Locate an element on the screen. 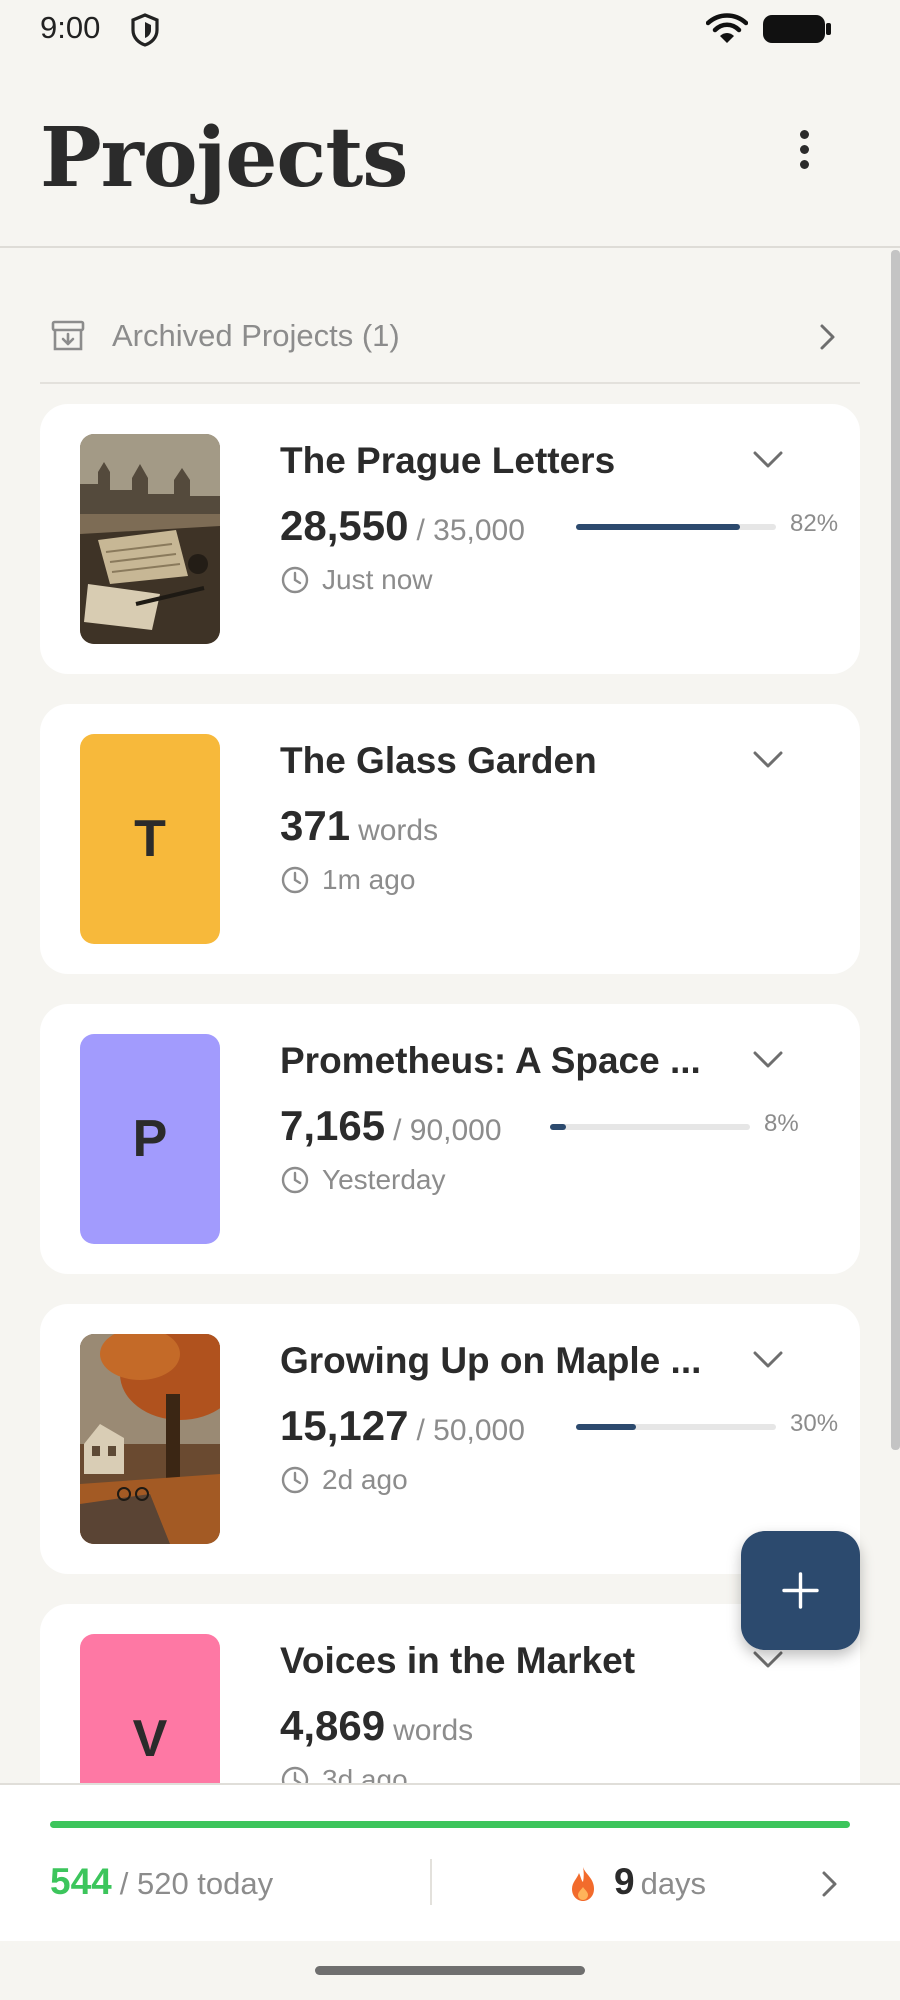 The height and width of the screenshot is (2000, 900). status-time: 9:00 is located at coordinates (70, 27).